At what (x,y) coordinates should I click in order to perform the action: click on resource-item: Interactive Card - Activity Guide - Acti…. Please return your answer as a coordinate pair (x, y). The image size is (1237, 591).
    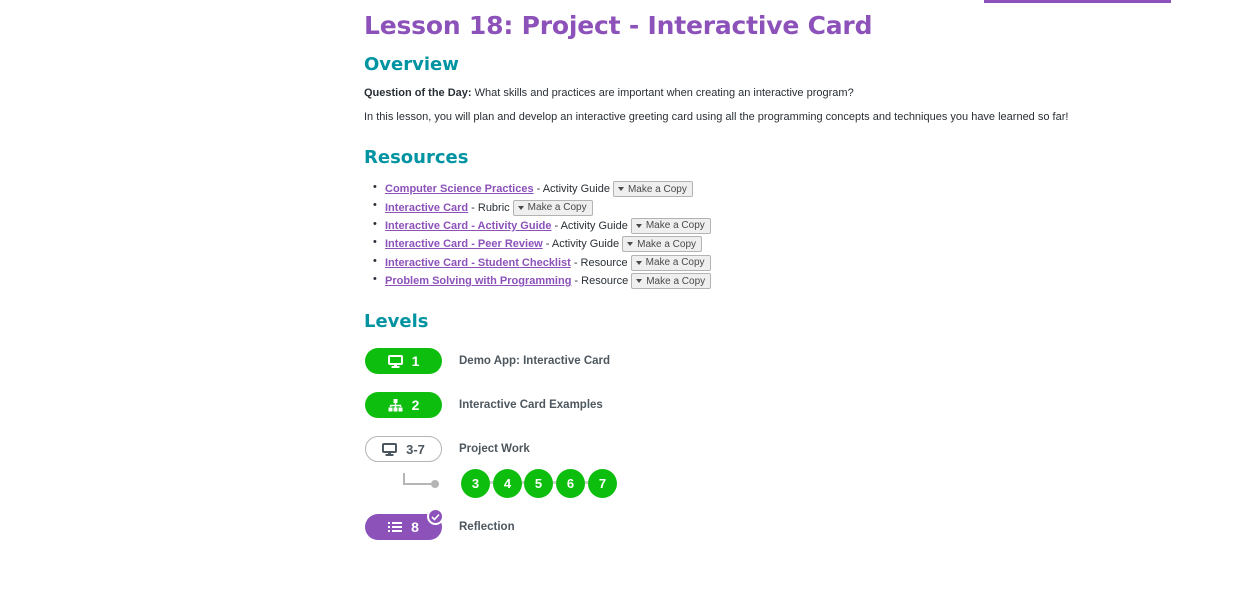
    Looking at the image, I should click on (542, 226).